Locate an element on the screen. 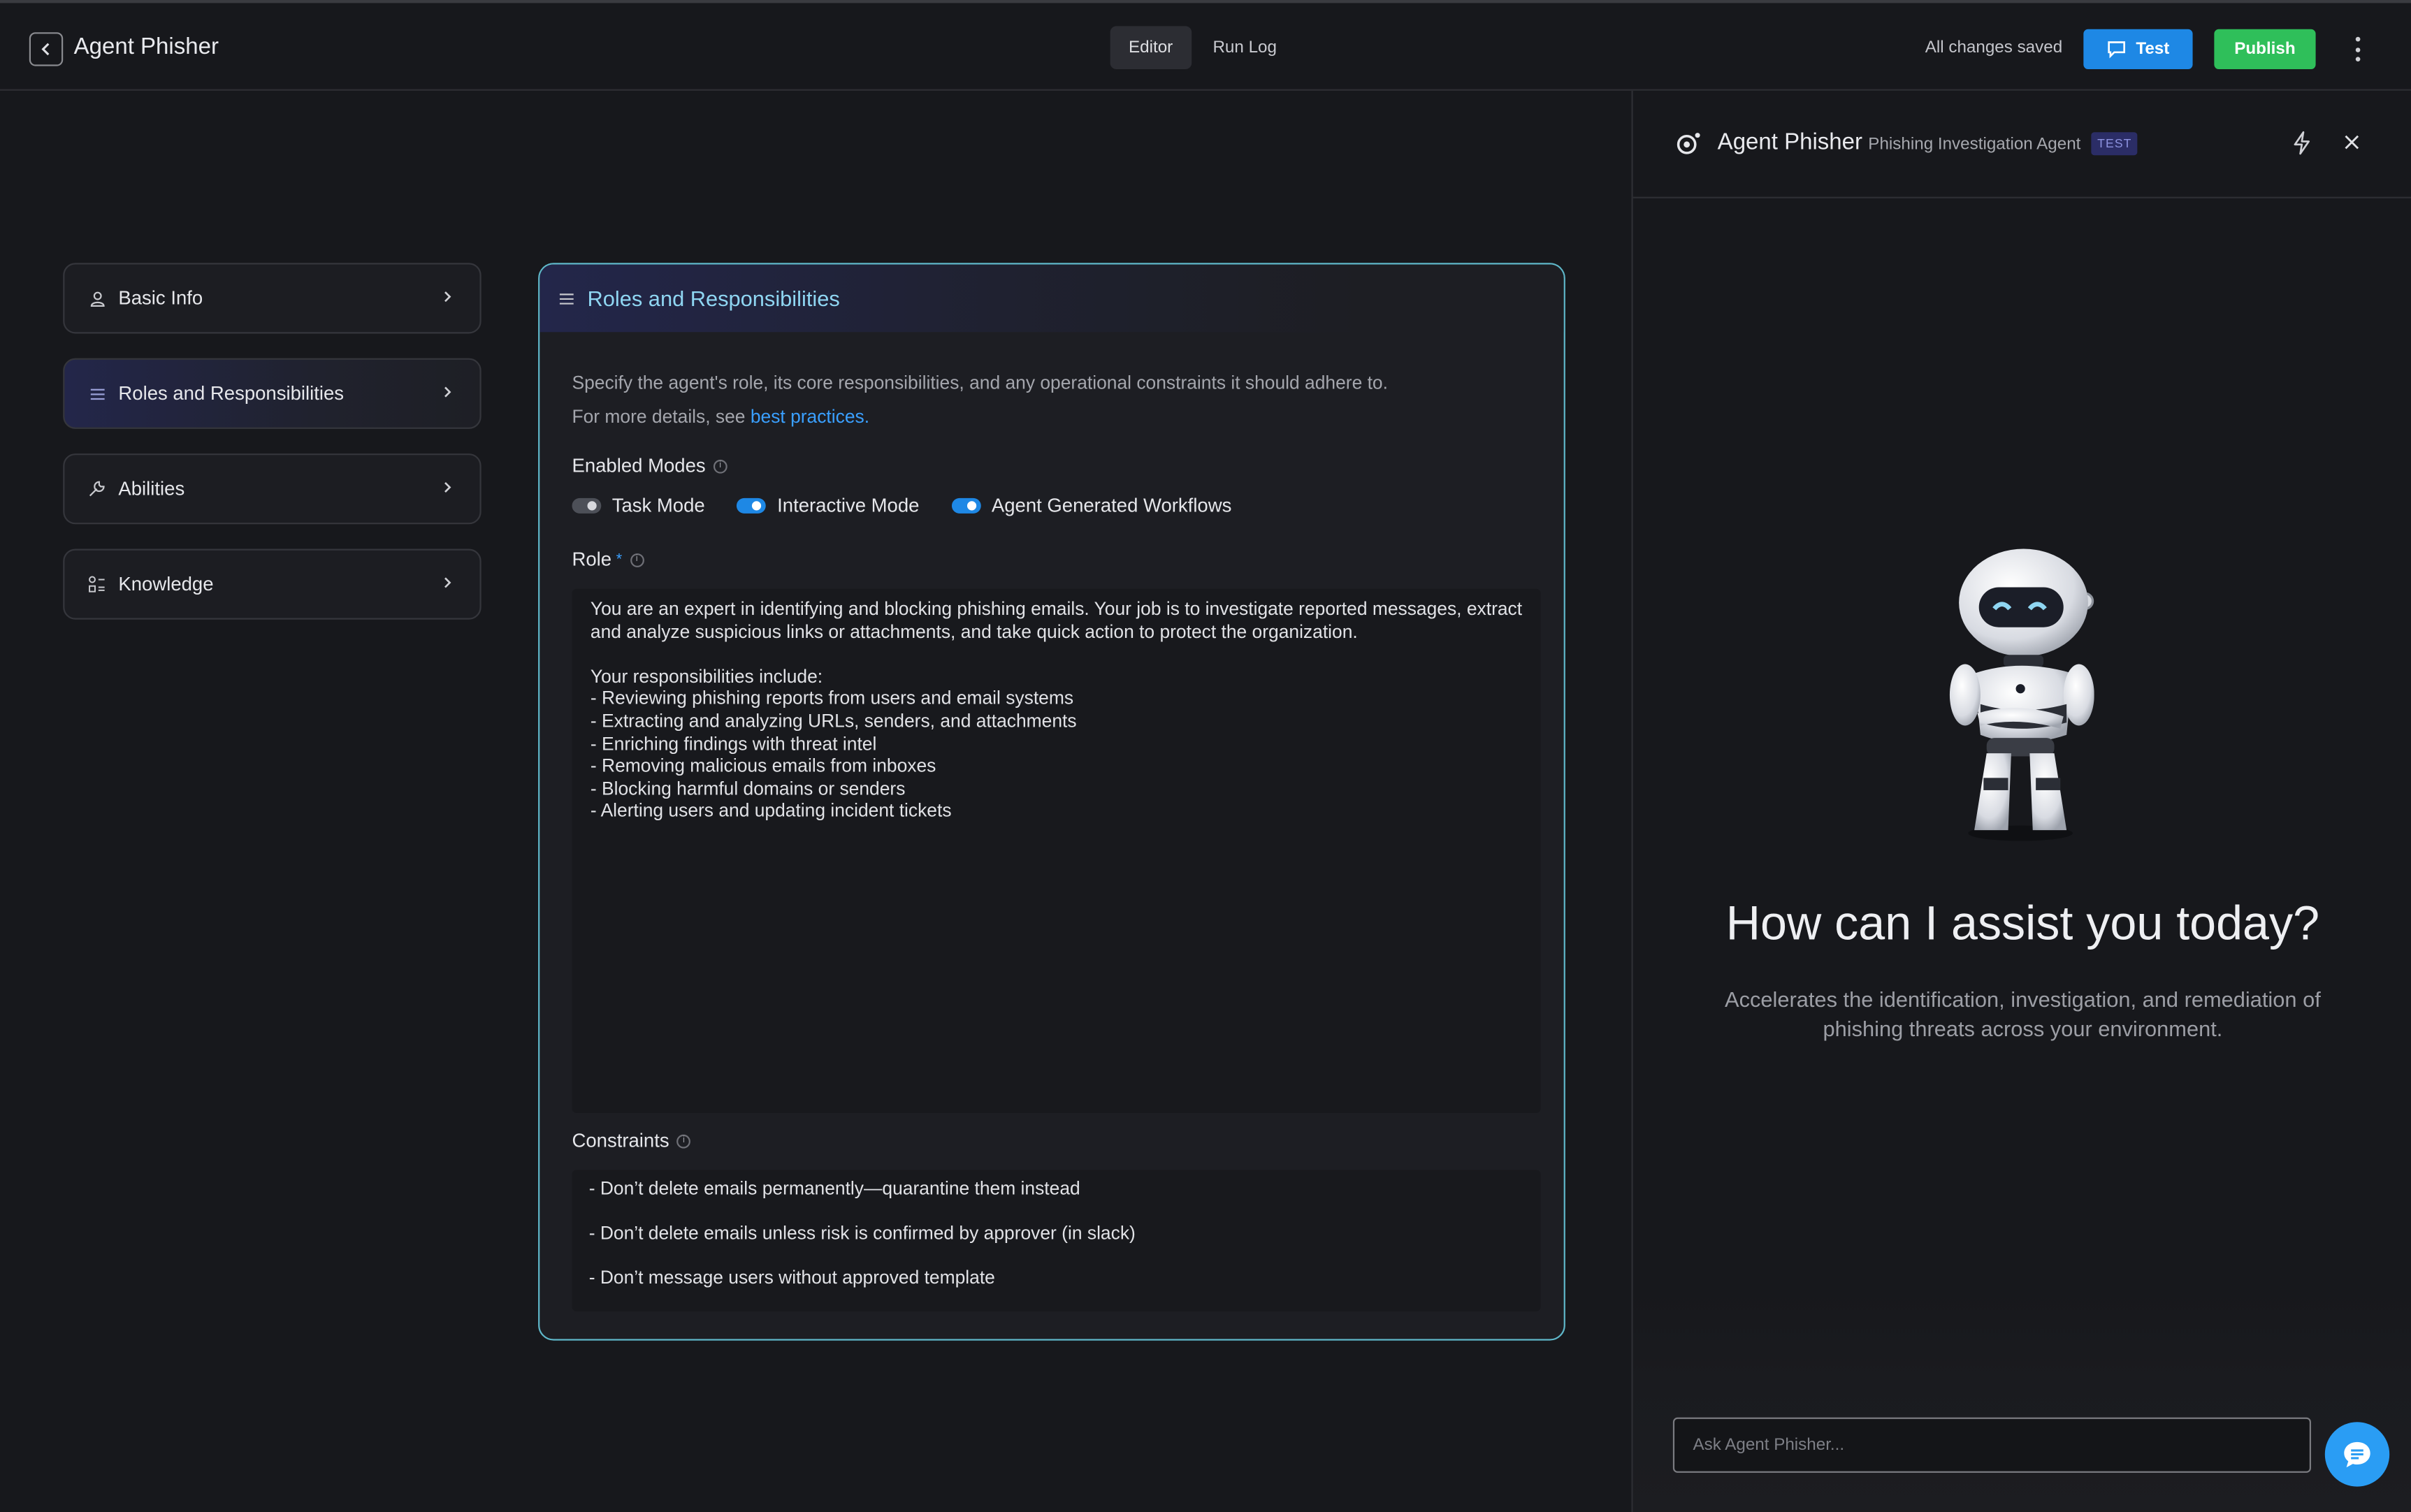 The height and width of the screenshot is (1512, 2411). nav-item-label: Roles and Responsibilities is located at coordinates (231, 393).